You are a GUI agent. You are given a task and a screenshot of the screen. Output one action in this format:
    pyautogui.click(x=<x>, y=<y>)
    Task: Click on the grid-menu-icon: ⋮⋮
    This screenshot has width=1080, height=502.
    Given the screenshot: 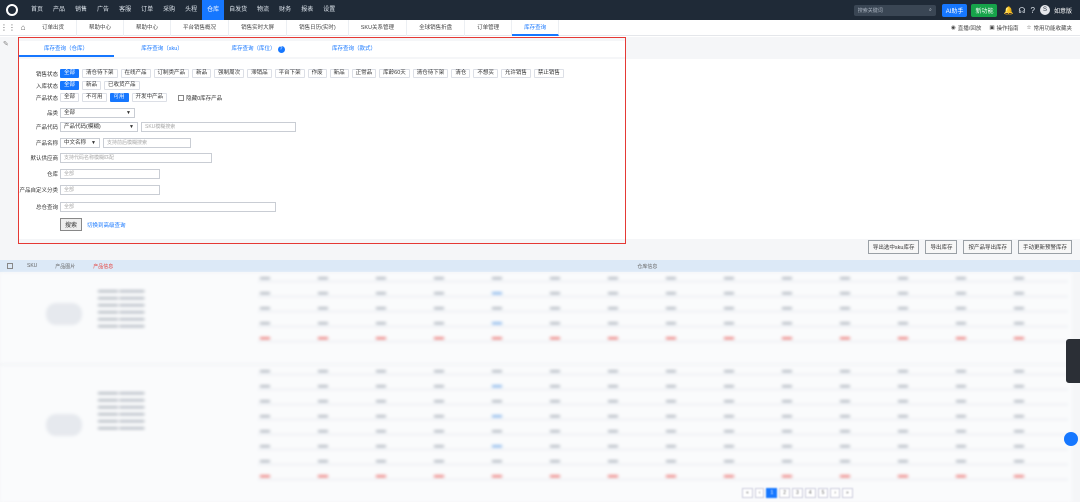 What is the action you would take?
    pyautogui.click(x=8, y=27)
    